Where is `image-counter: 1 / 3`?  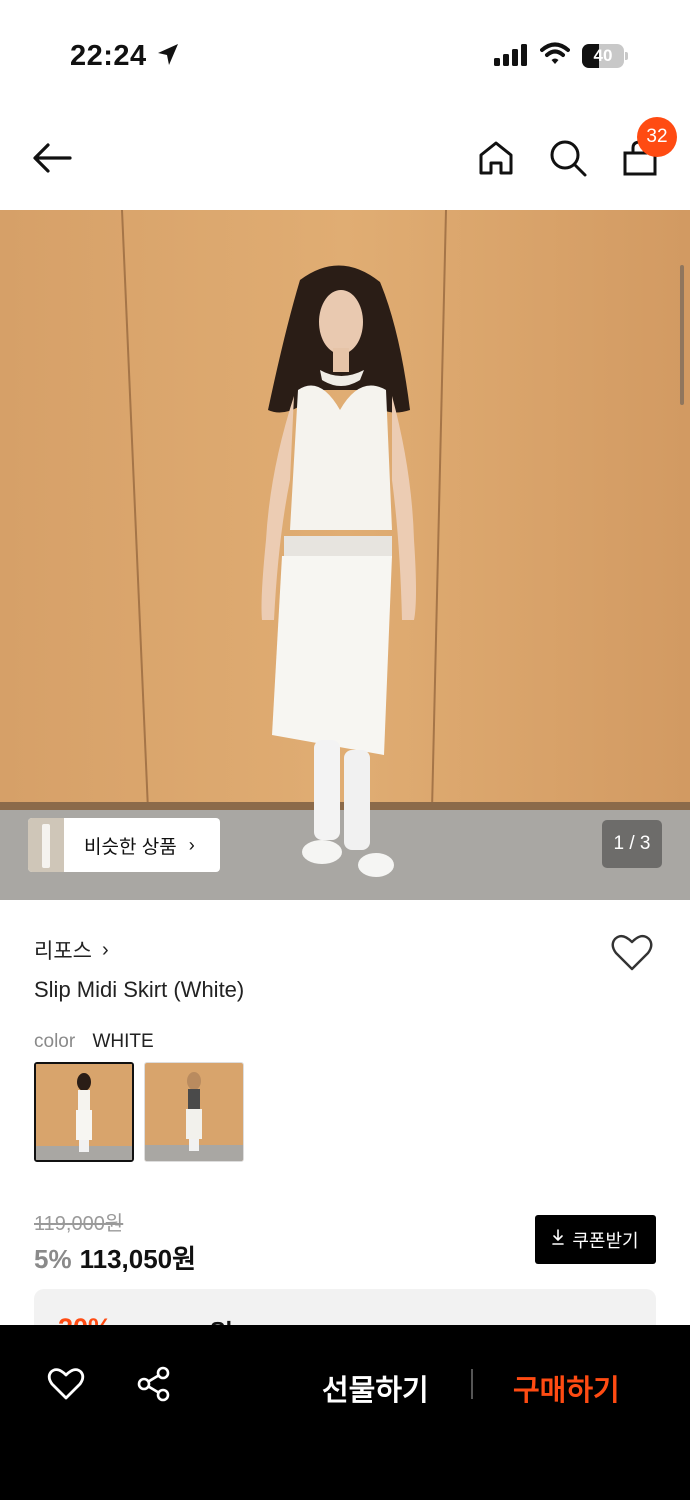 image-counter: 1 / 3 is located at coordinates (632, 844).